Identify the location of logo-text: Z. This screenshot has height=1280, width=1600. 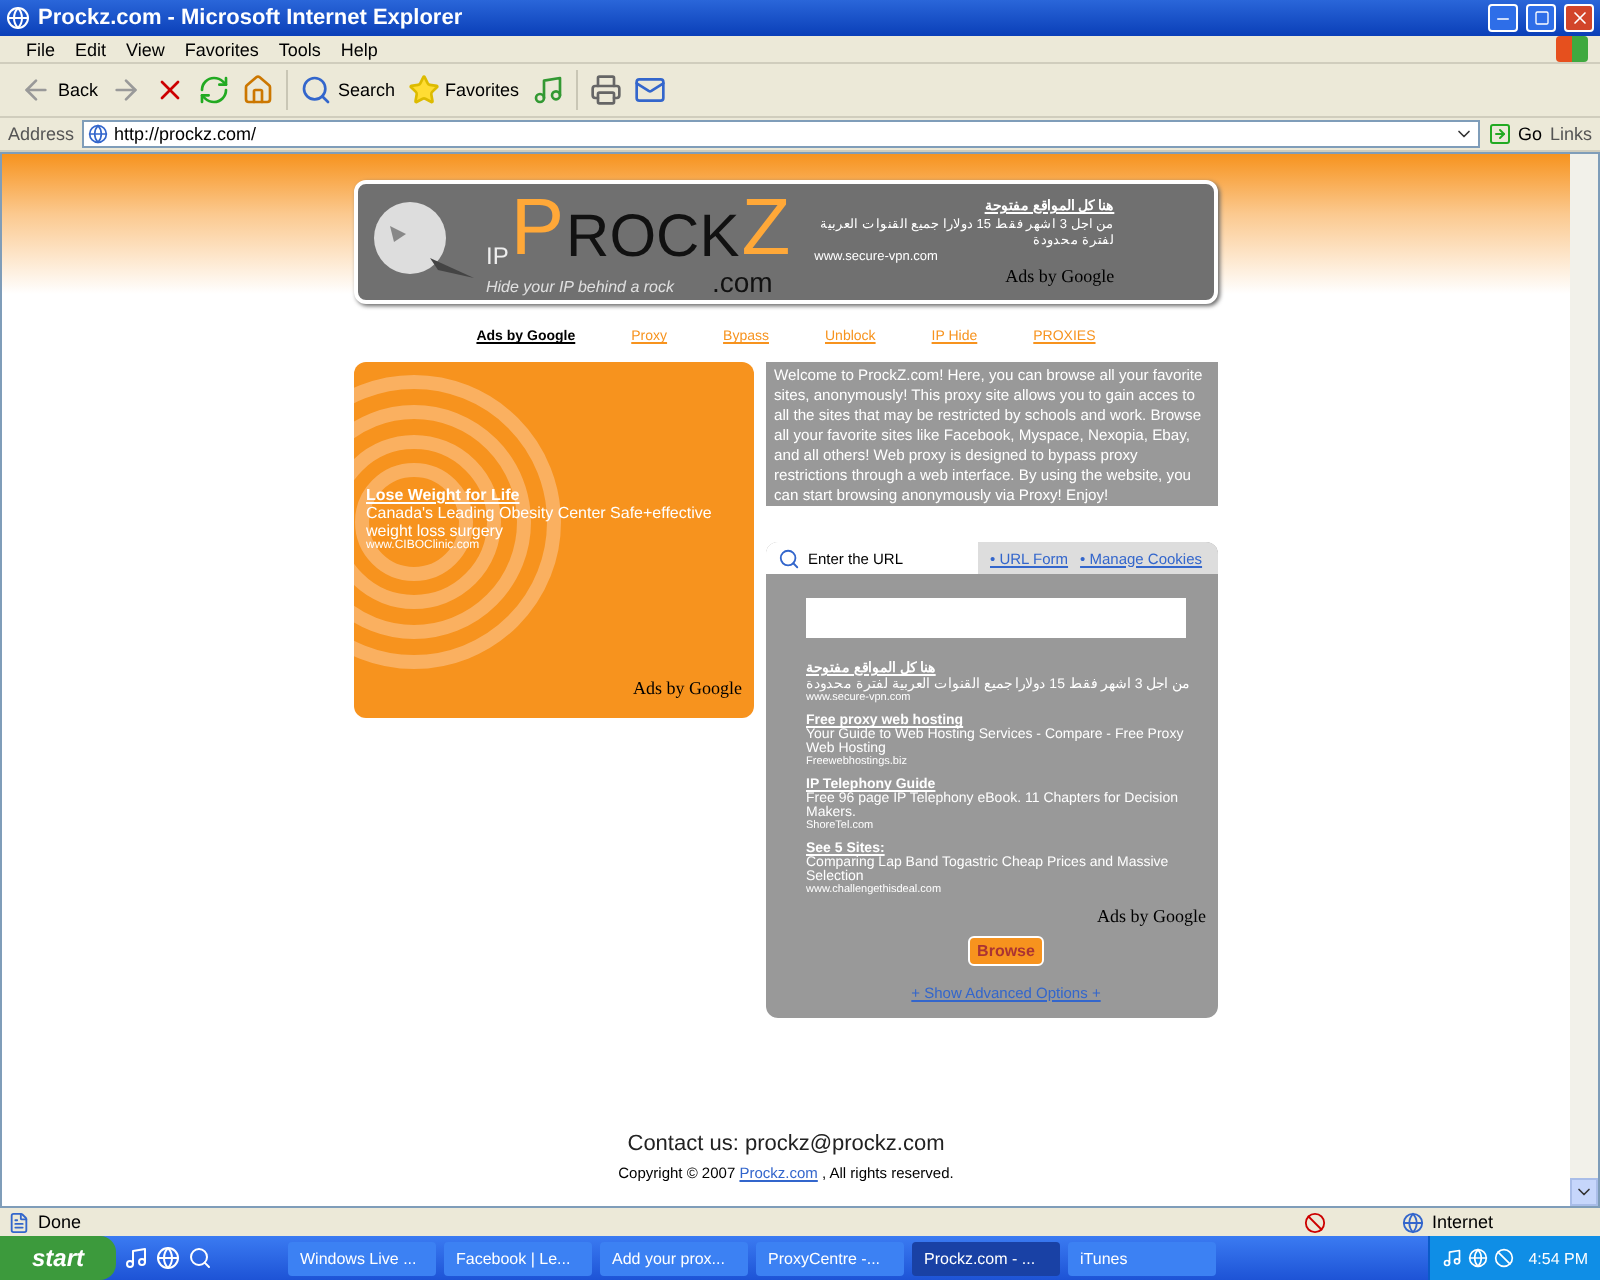
(766, 228).